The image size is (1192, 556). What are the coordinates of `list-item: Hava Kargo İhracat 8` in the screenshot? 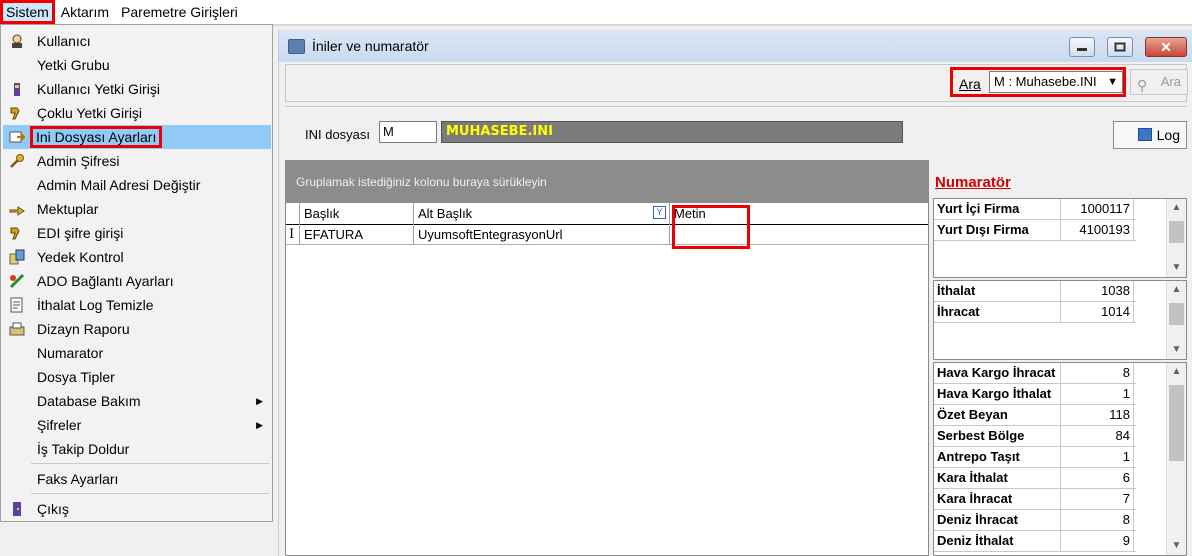 It's located at (1035, 373).